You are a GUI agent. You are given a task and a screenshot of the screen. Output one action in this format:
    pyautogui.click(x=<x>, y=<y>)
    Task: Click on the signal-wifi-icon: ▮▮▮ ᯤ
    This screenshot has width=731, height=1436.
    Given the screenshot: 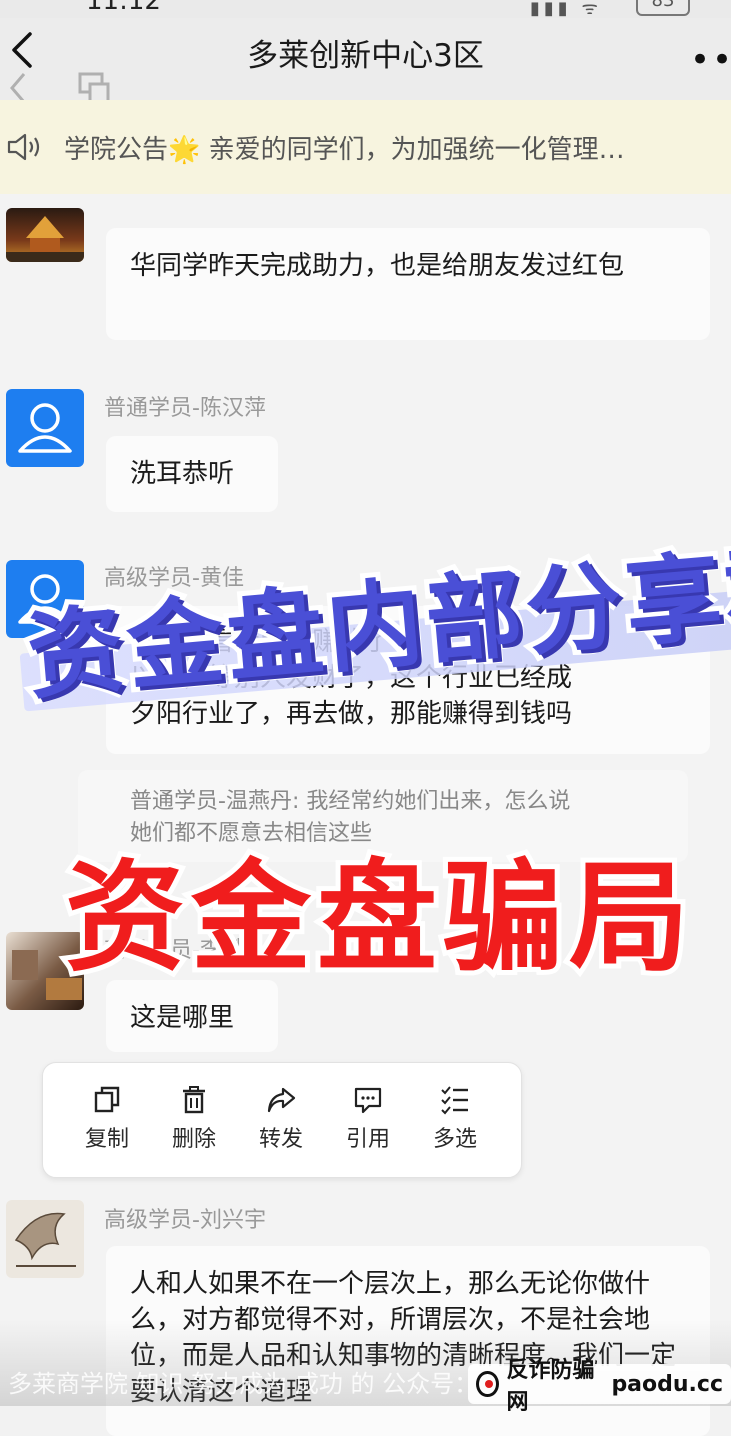 What is the action you would take?
    pyautogui.click(x=566, y=9)
    